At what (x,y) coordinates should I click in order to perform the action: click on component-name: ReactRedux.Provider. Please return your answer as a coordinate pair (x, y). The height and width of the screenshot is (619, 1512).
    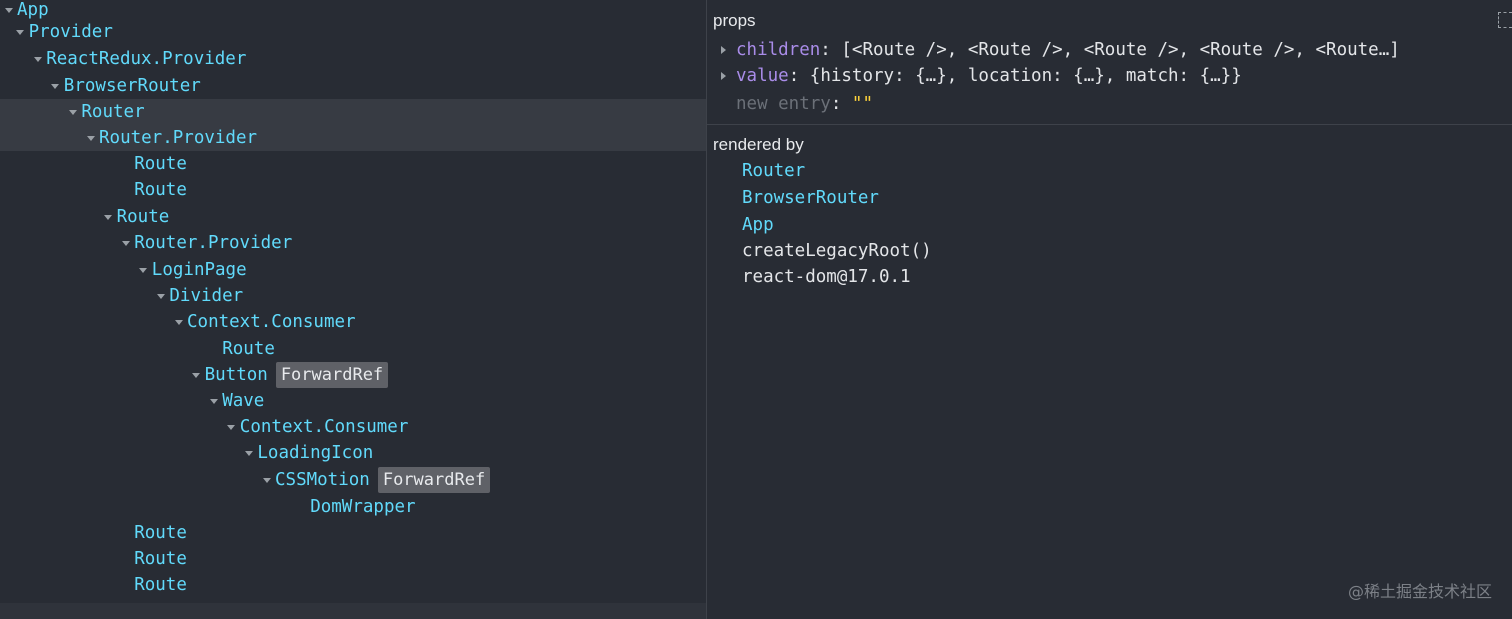
    Looking at the image, I should click on (146, 59).